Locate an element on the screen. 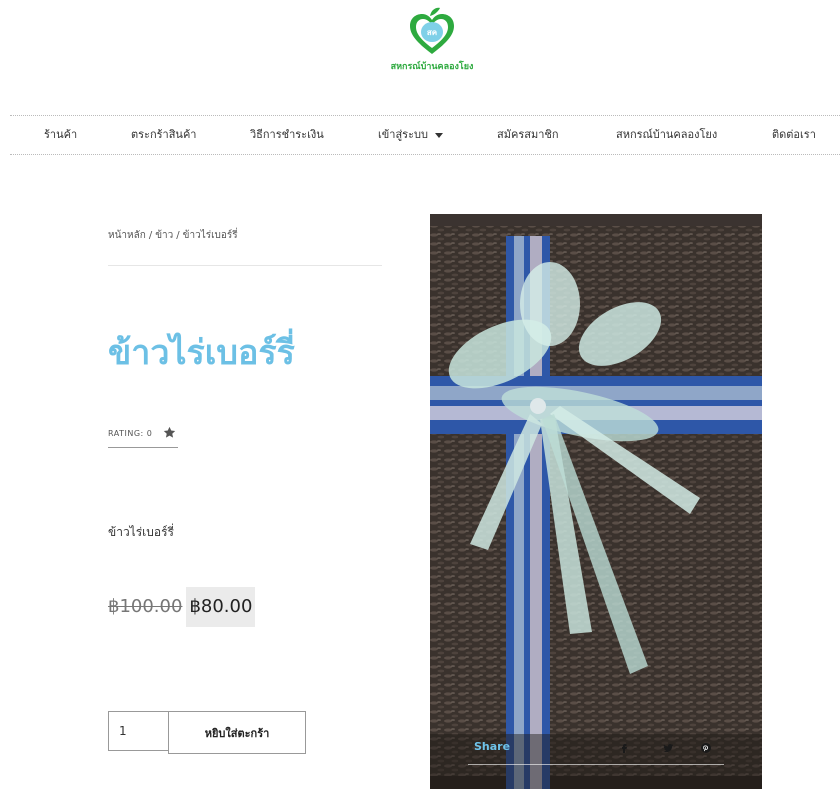 Image resolution: width=840 pixels, height=789 pixels. twitter-icon is located at coordinates (668, 748).